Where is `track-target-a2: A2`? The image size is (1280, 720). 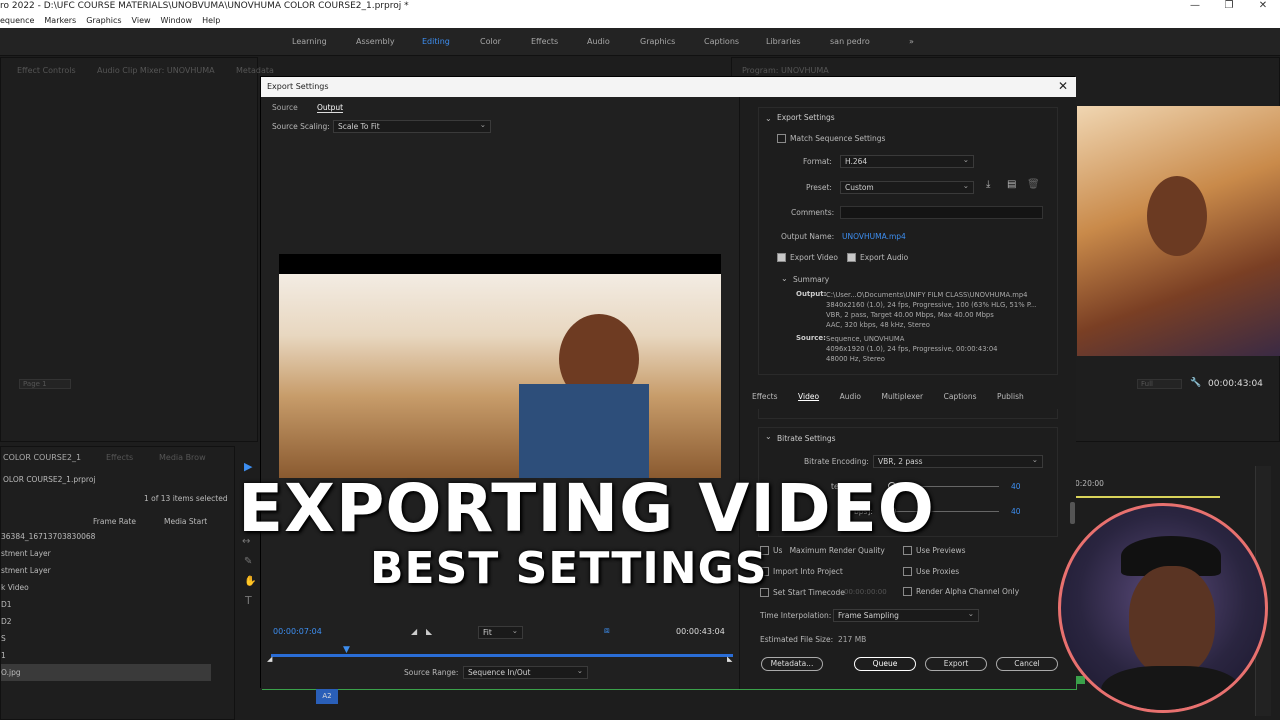 track-target-a2: A2 is located at coordinates (327, 696).